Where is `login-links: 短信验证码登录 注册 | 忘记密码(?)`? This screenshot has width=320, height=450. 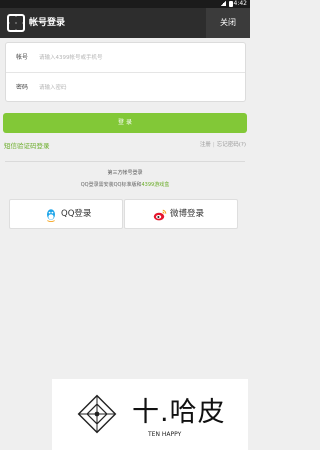 login-links: 短信验证码登录 注册 | 忘记密码(?) is located at coordinates (125, 145).